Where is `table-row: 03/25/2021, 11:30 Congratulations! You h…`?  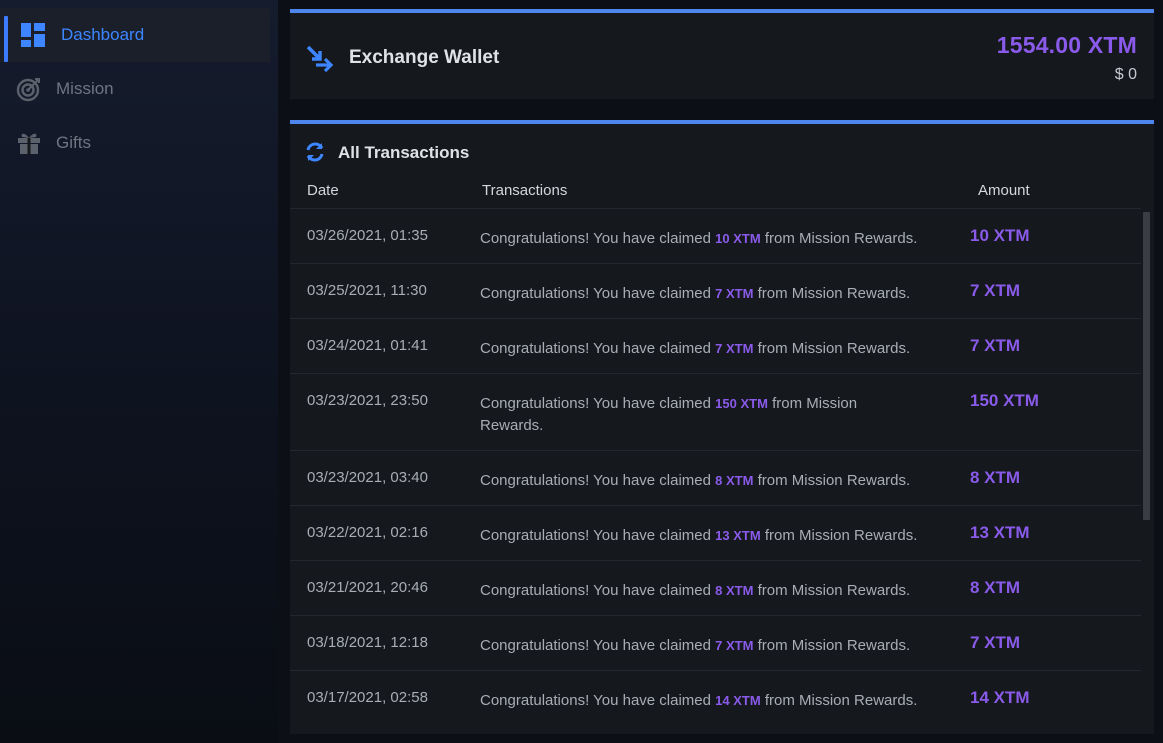
table-row: 03/25/2021, 11:30 Congratulations! You h… is located at coordinates (715, 290).